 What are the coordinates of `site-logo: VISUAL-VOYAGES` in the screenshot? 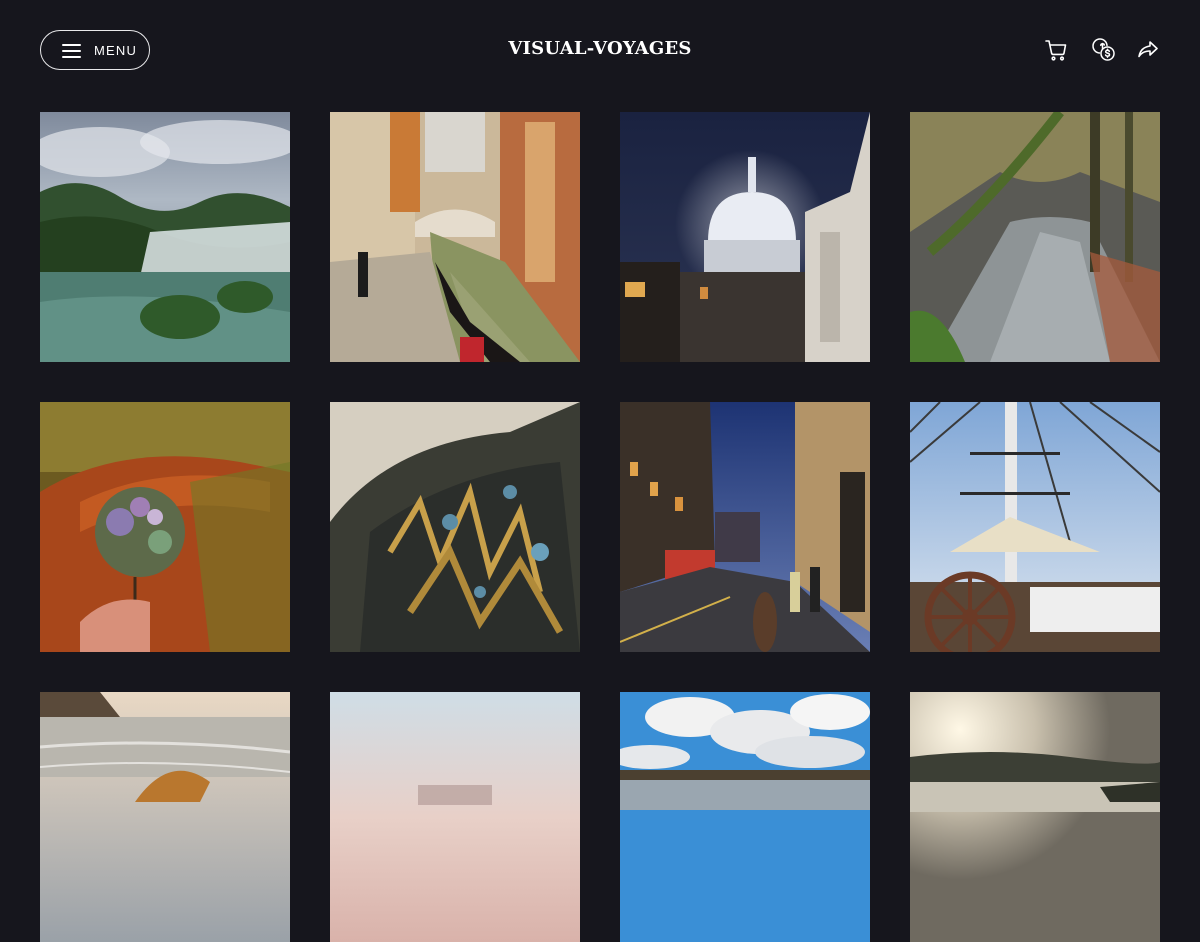 It's located at (600, 48).